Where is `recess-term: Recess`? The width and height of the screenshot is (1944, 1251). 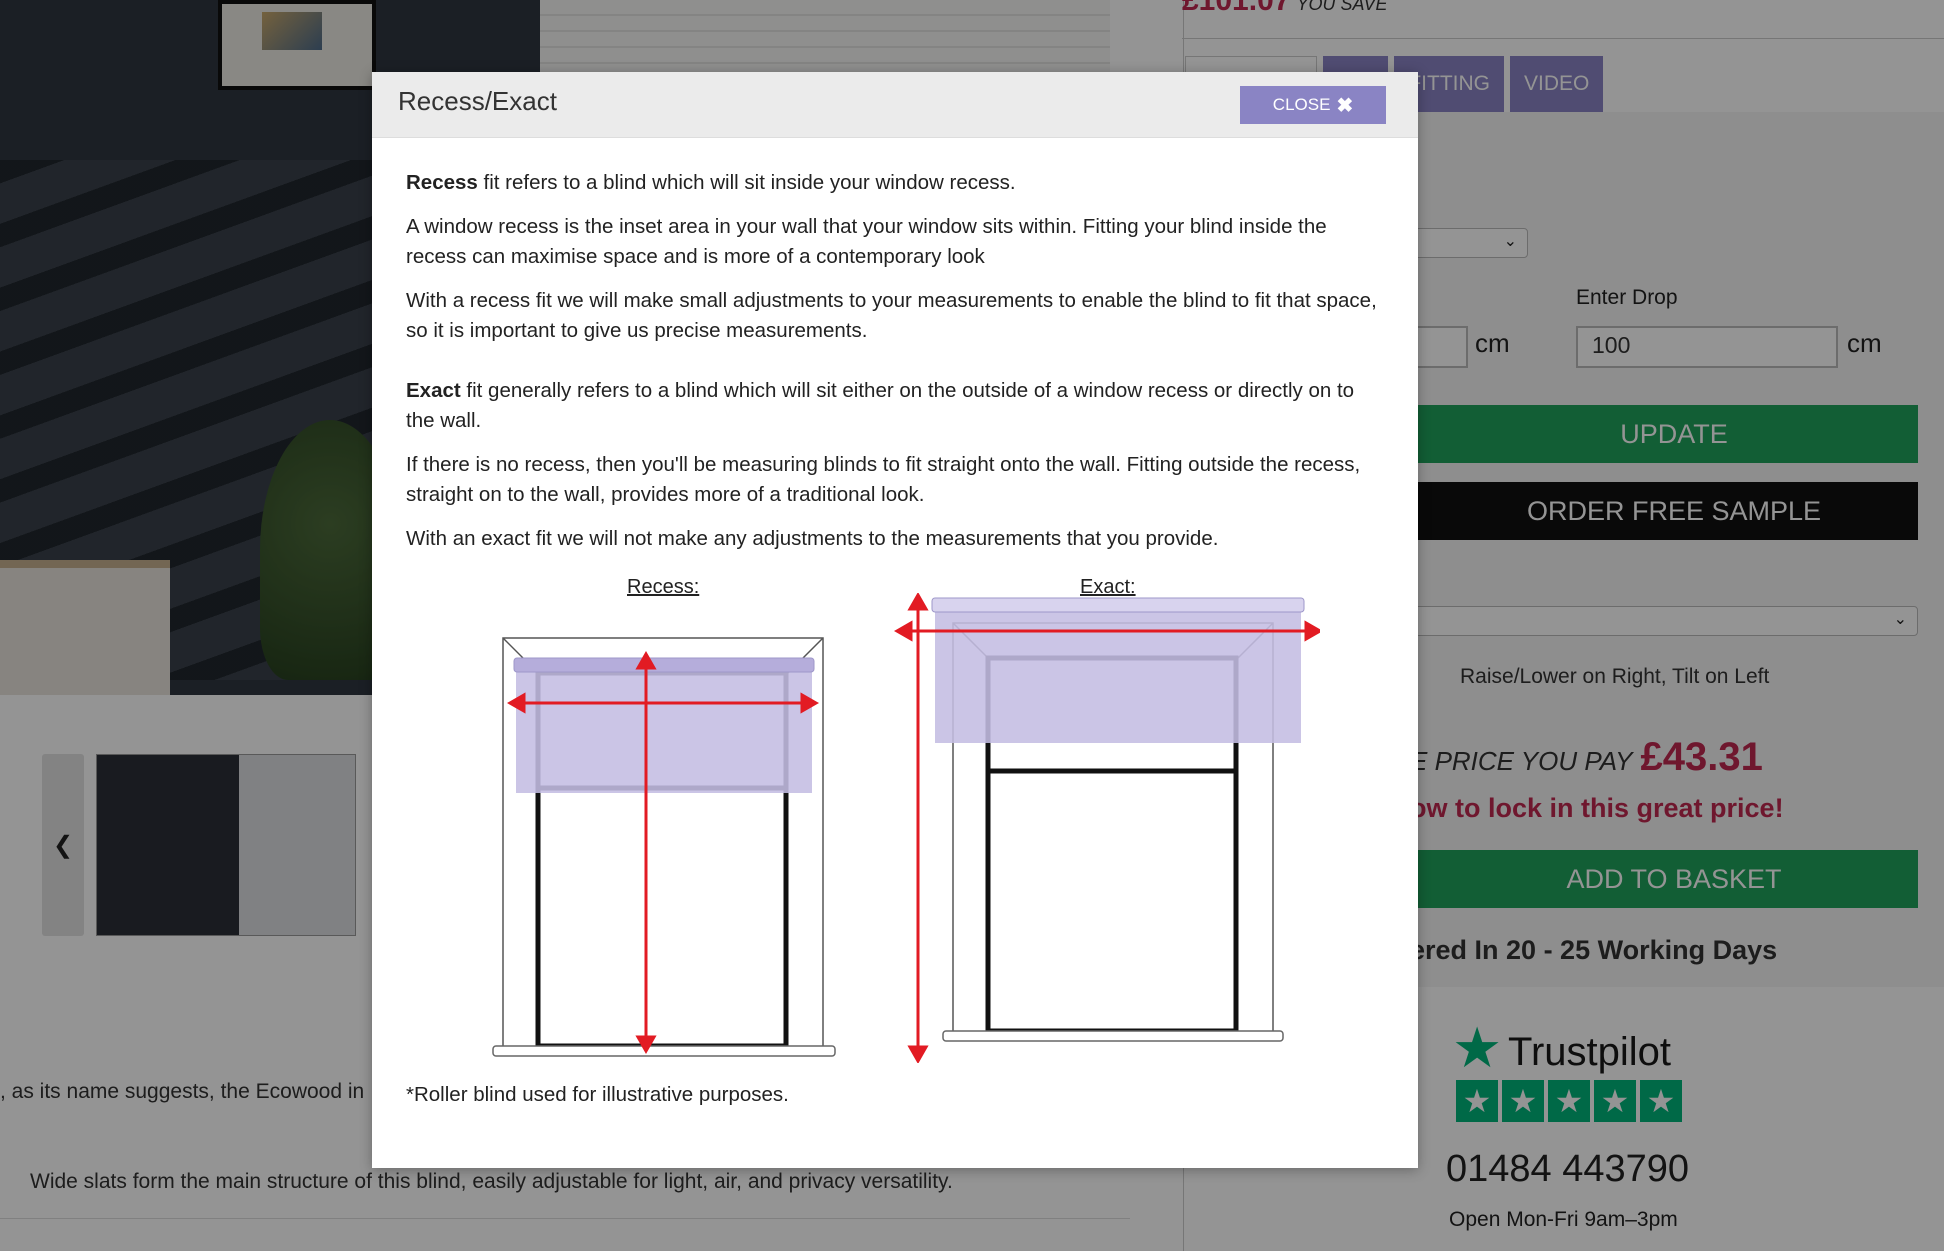 recess-term: Recess is located at coordinates (442, 182).